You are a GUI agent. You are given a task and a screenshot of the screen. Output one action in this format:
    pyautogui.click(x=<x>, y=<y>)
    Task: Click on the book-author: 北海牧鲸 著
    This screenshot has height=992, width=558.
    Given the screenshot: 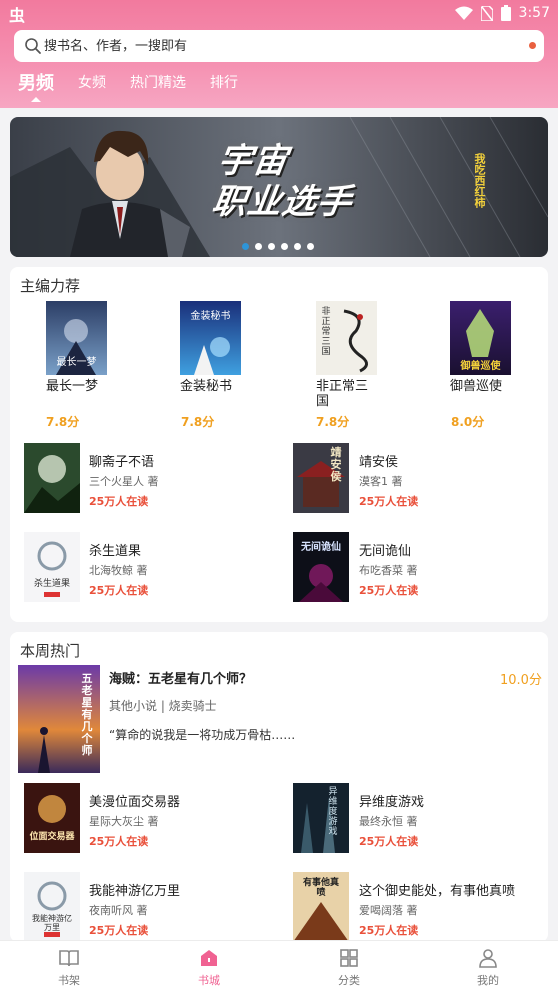 What is the action you would take?
    pyautogui.click(x=118, y=570)
    